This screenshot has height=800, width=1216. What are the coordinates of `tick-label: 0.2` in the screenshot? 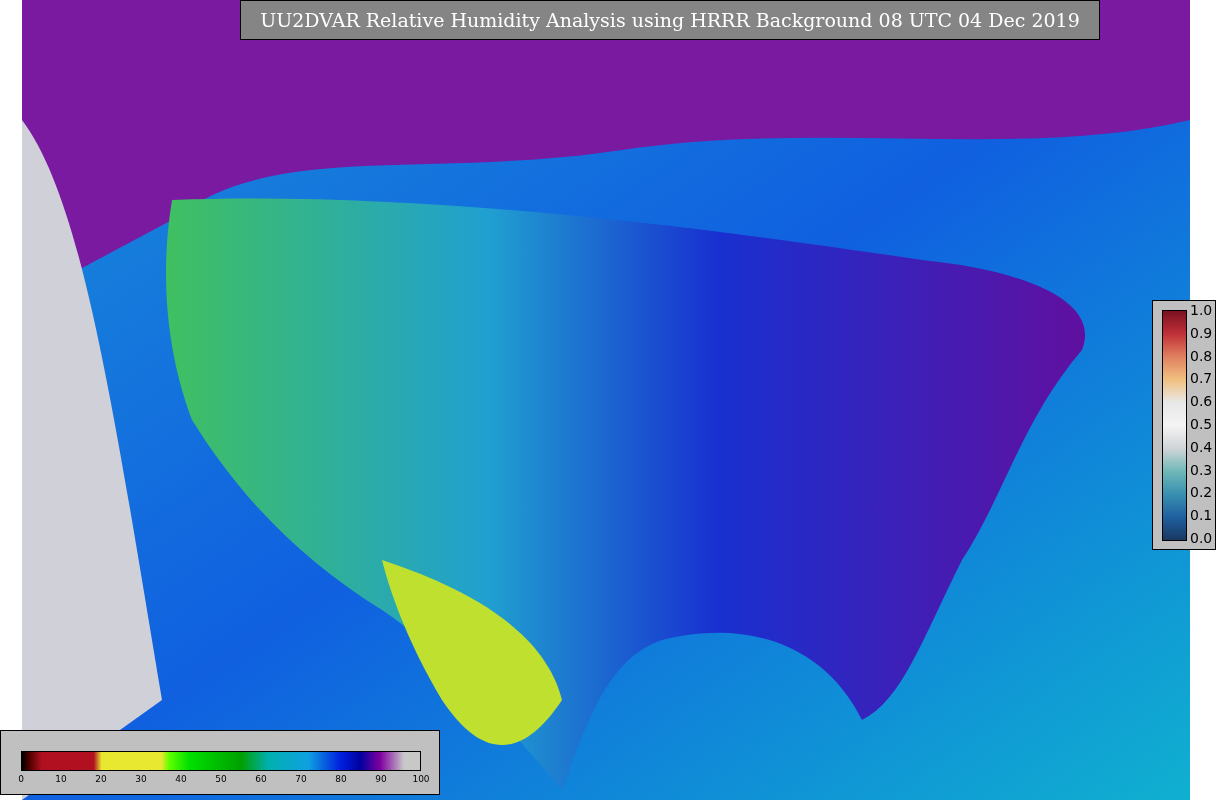 It's located at (1201, 492).